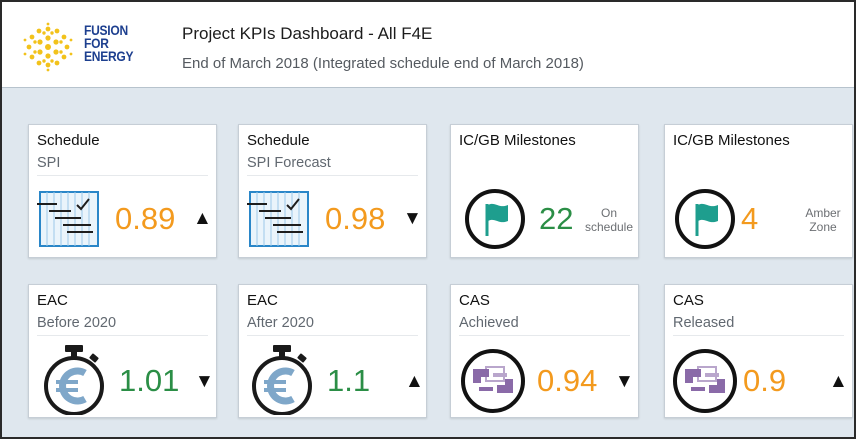 This screenshot has width=856, height=439. Describe the element at coordinates (489, 323) in the screenshot. I see `tile-subtitle: Achieved` at that location.